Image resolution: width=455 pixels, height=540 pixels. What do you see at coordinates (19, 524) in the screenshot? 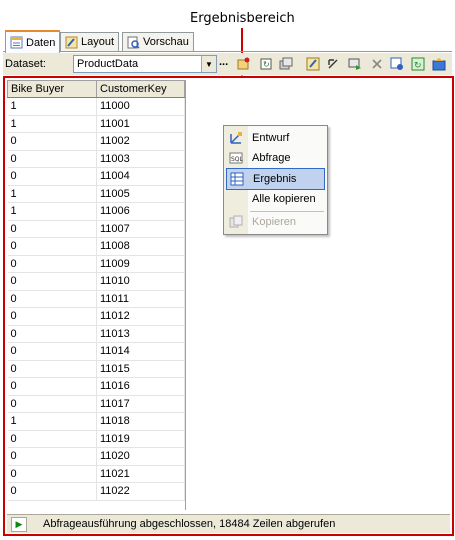
I see `play-icon: ▶` at bounding box center [19, 524].